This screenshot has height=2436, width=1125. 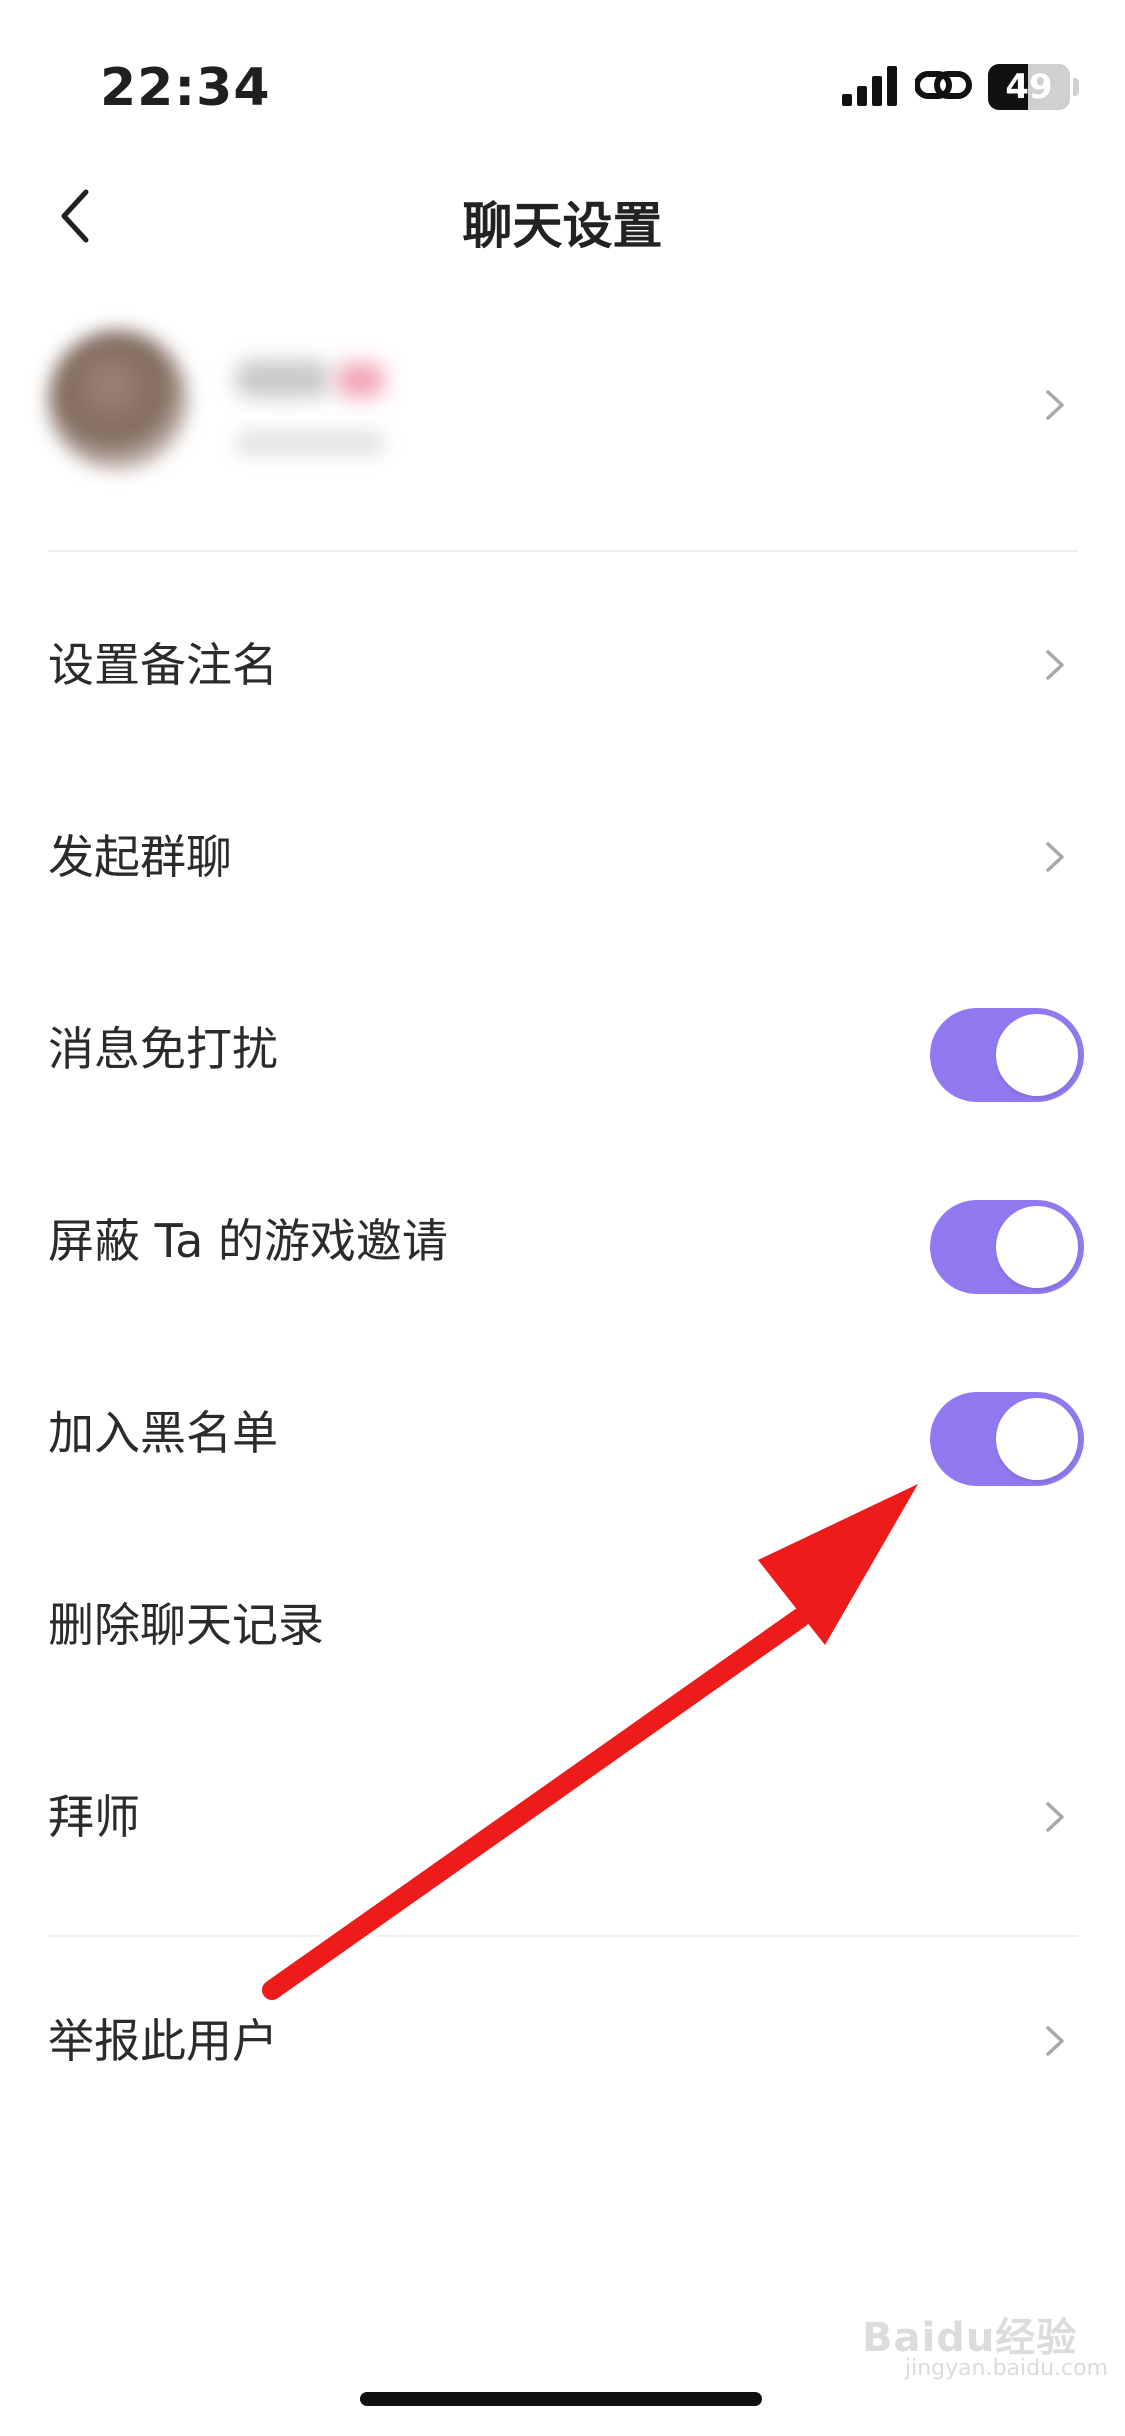 I want to click on do-not-disturb-toggle, so click(x=1007, y=1055).